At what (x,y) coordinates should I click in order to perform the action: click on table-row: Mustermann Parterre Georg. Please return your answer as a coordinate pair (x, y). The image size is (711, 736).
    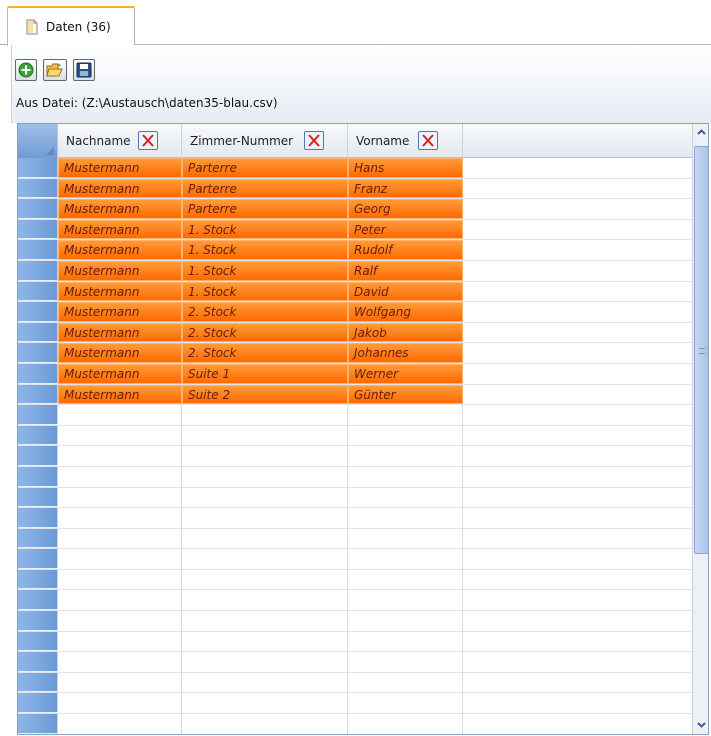
    Looking at the image, I should click on (355, 209).